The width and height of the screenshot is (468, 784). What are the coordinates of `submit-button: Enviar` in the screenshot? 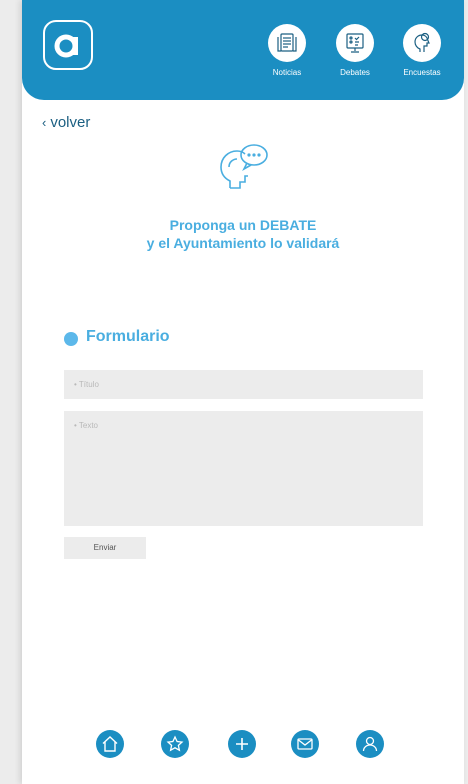 It's located at (105, 548).